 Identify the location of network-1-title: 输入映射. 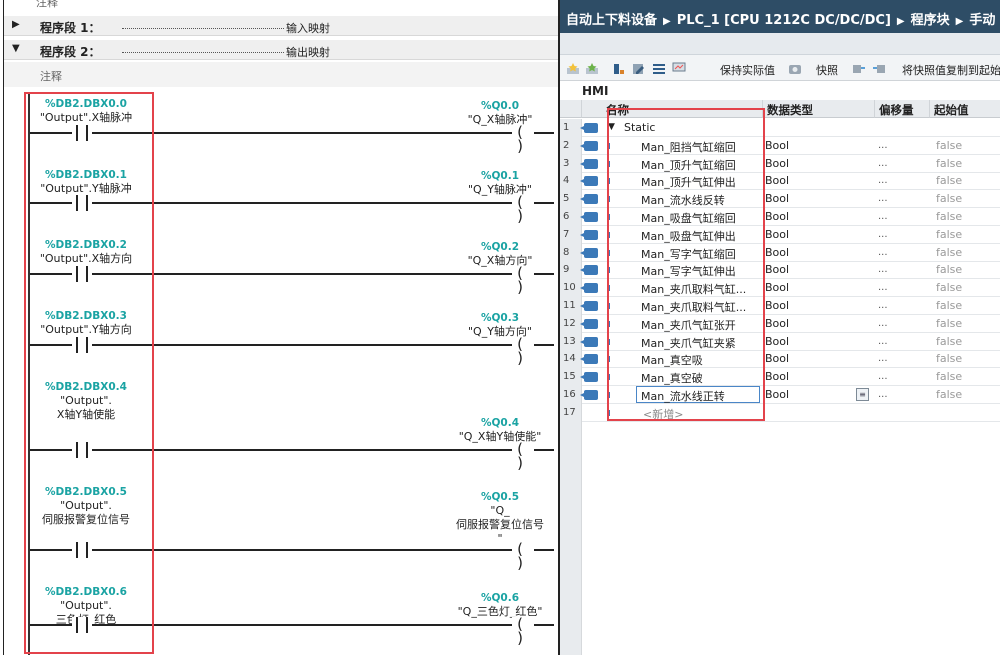
(308, 28).